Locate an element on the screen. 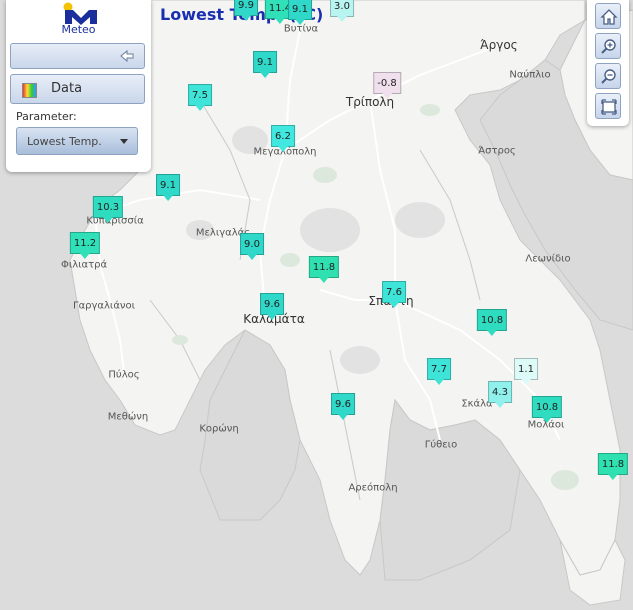 This screenshot has height=610, width=633. station-marker: 4.3 is located at coordinates (500, 394).